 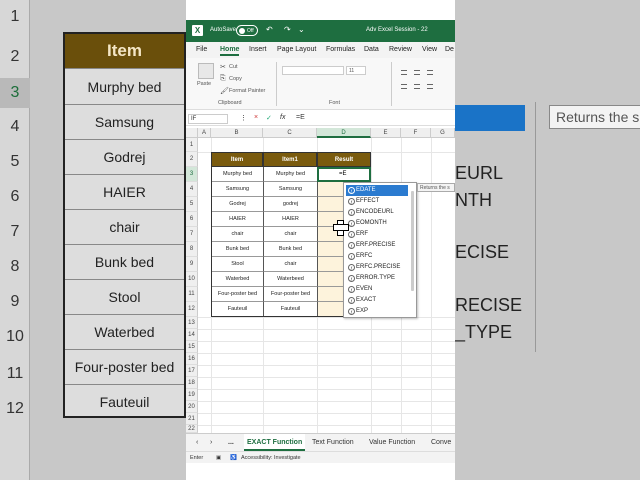 What do you see at coordinates (404, 86) in the screenshot?
I see `align-left-icon` at bounding box center [404, 86].